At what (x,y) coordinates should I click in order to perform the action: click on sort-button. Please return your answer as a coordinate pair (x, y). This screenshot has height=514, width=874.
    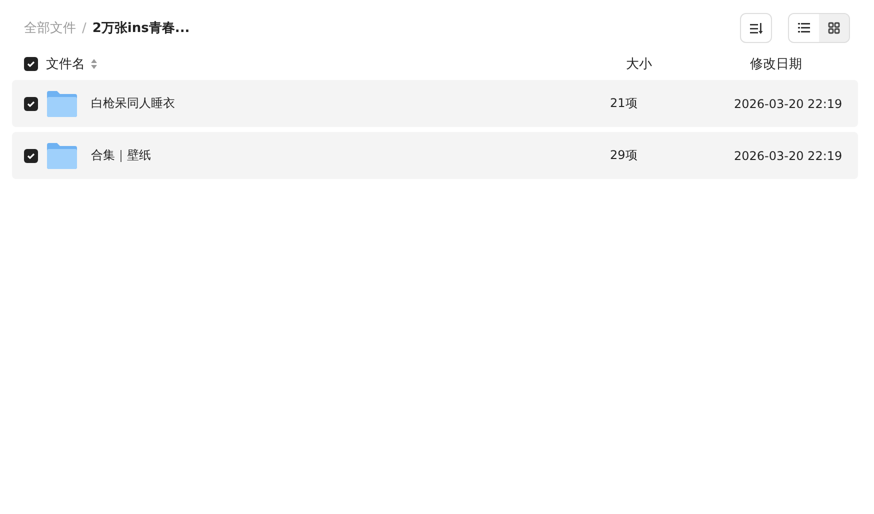
    Looking at the image, I should click on (756, 28).